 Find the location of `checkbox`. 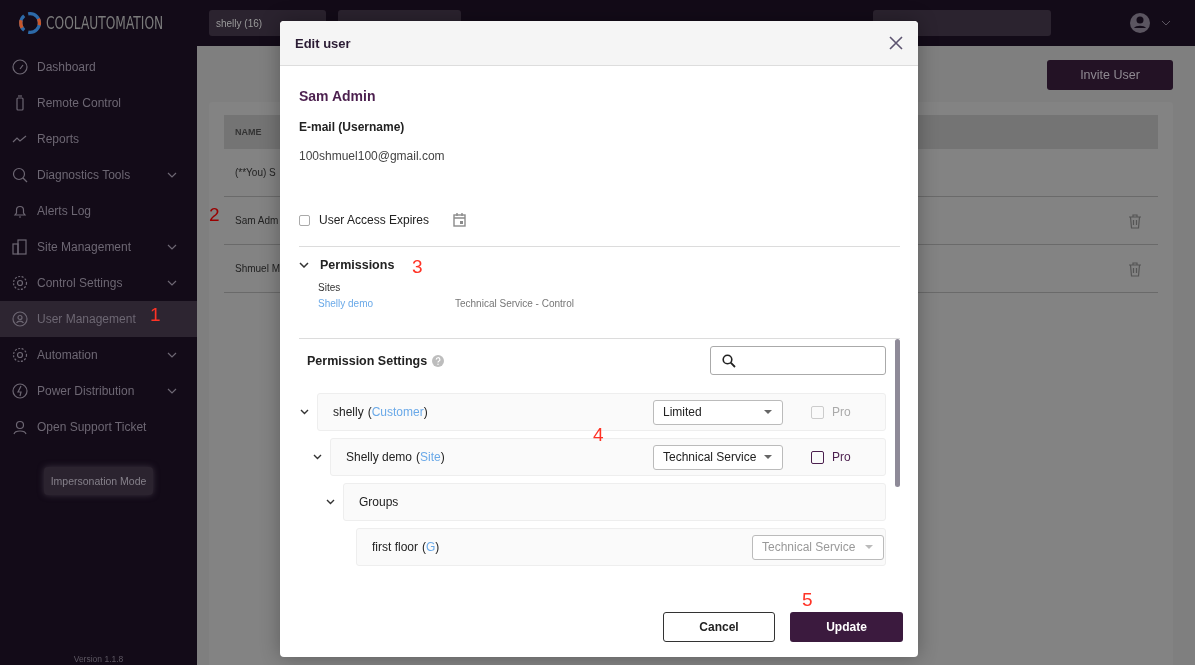

checkbox is located at coordinates (304, 220).